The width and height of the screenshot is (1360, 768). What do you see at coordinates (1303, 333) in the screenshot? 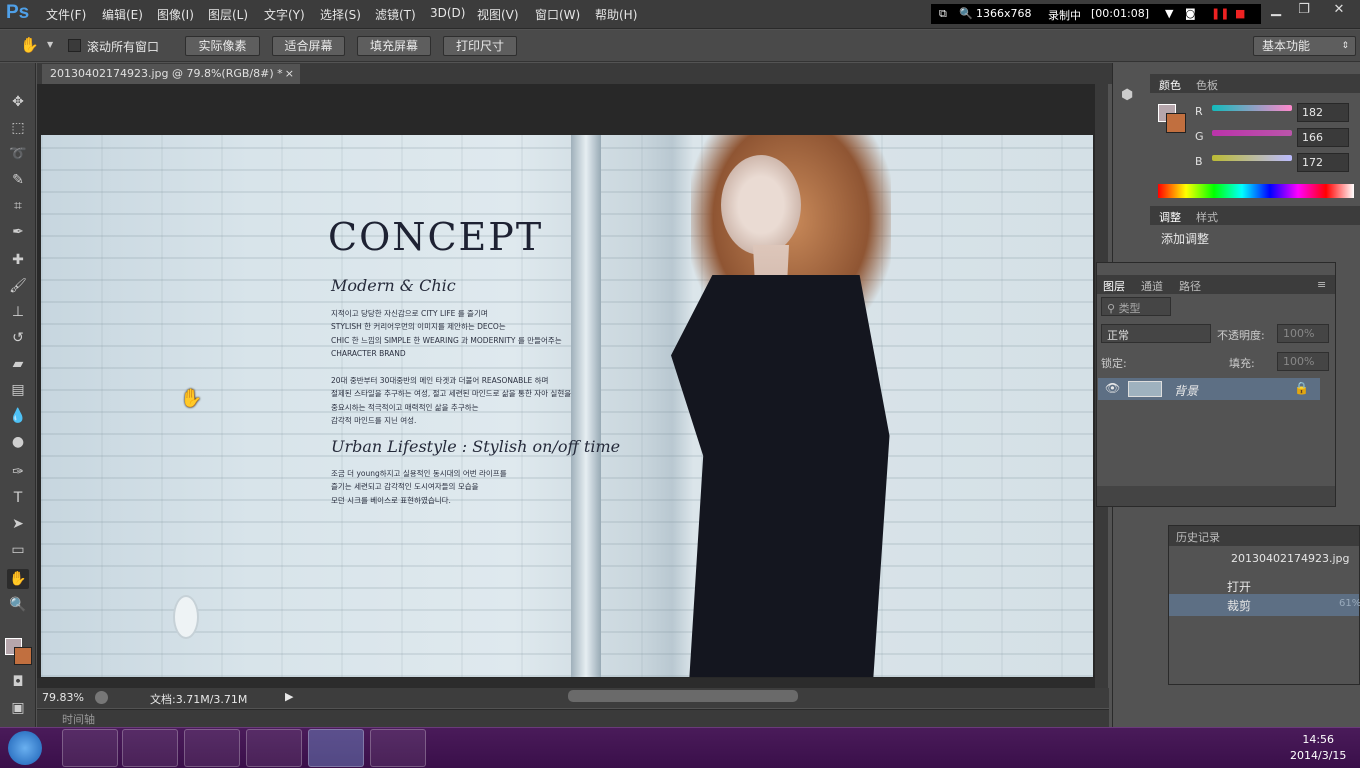
I see `opacity-field: 100%` at bounding box center [1303, 333].